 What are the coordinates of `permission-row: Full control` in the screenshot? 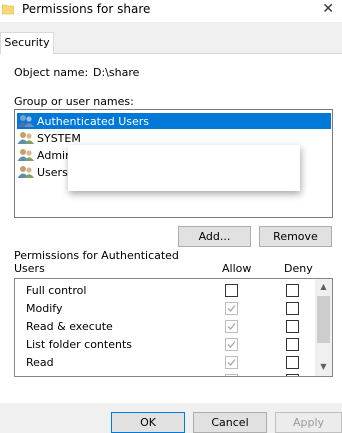 It's located at (166, 290).